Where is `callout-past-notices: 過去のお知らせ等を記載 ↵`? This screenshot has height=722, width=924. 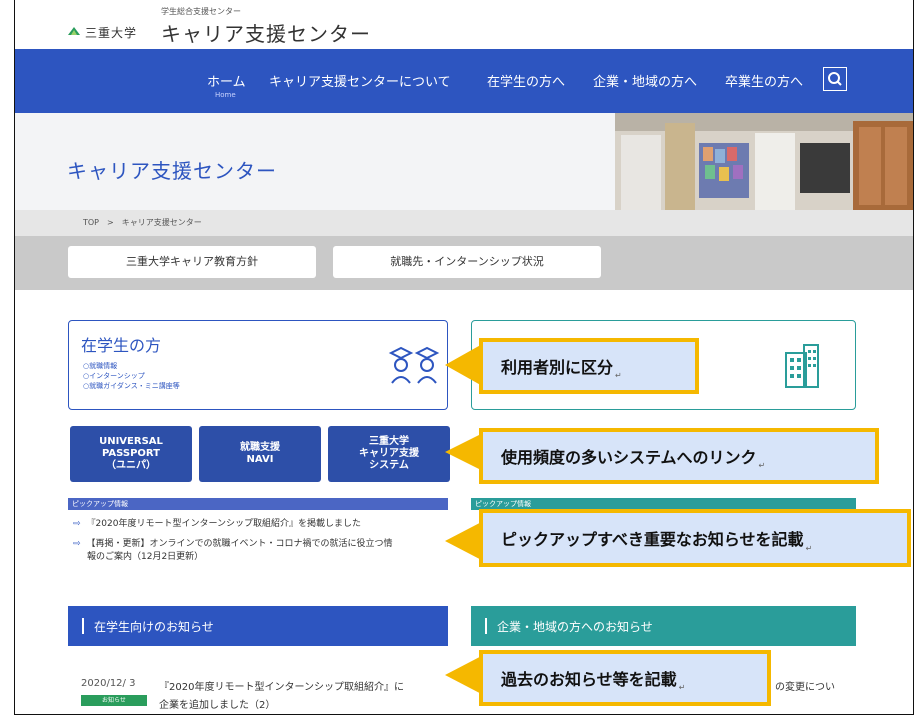
callout-past-notices: 過去のお知らせ等を記載 ↵ is located at coordinates (625, 678).